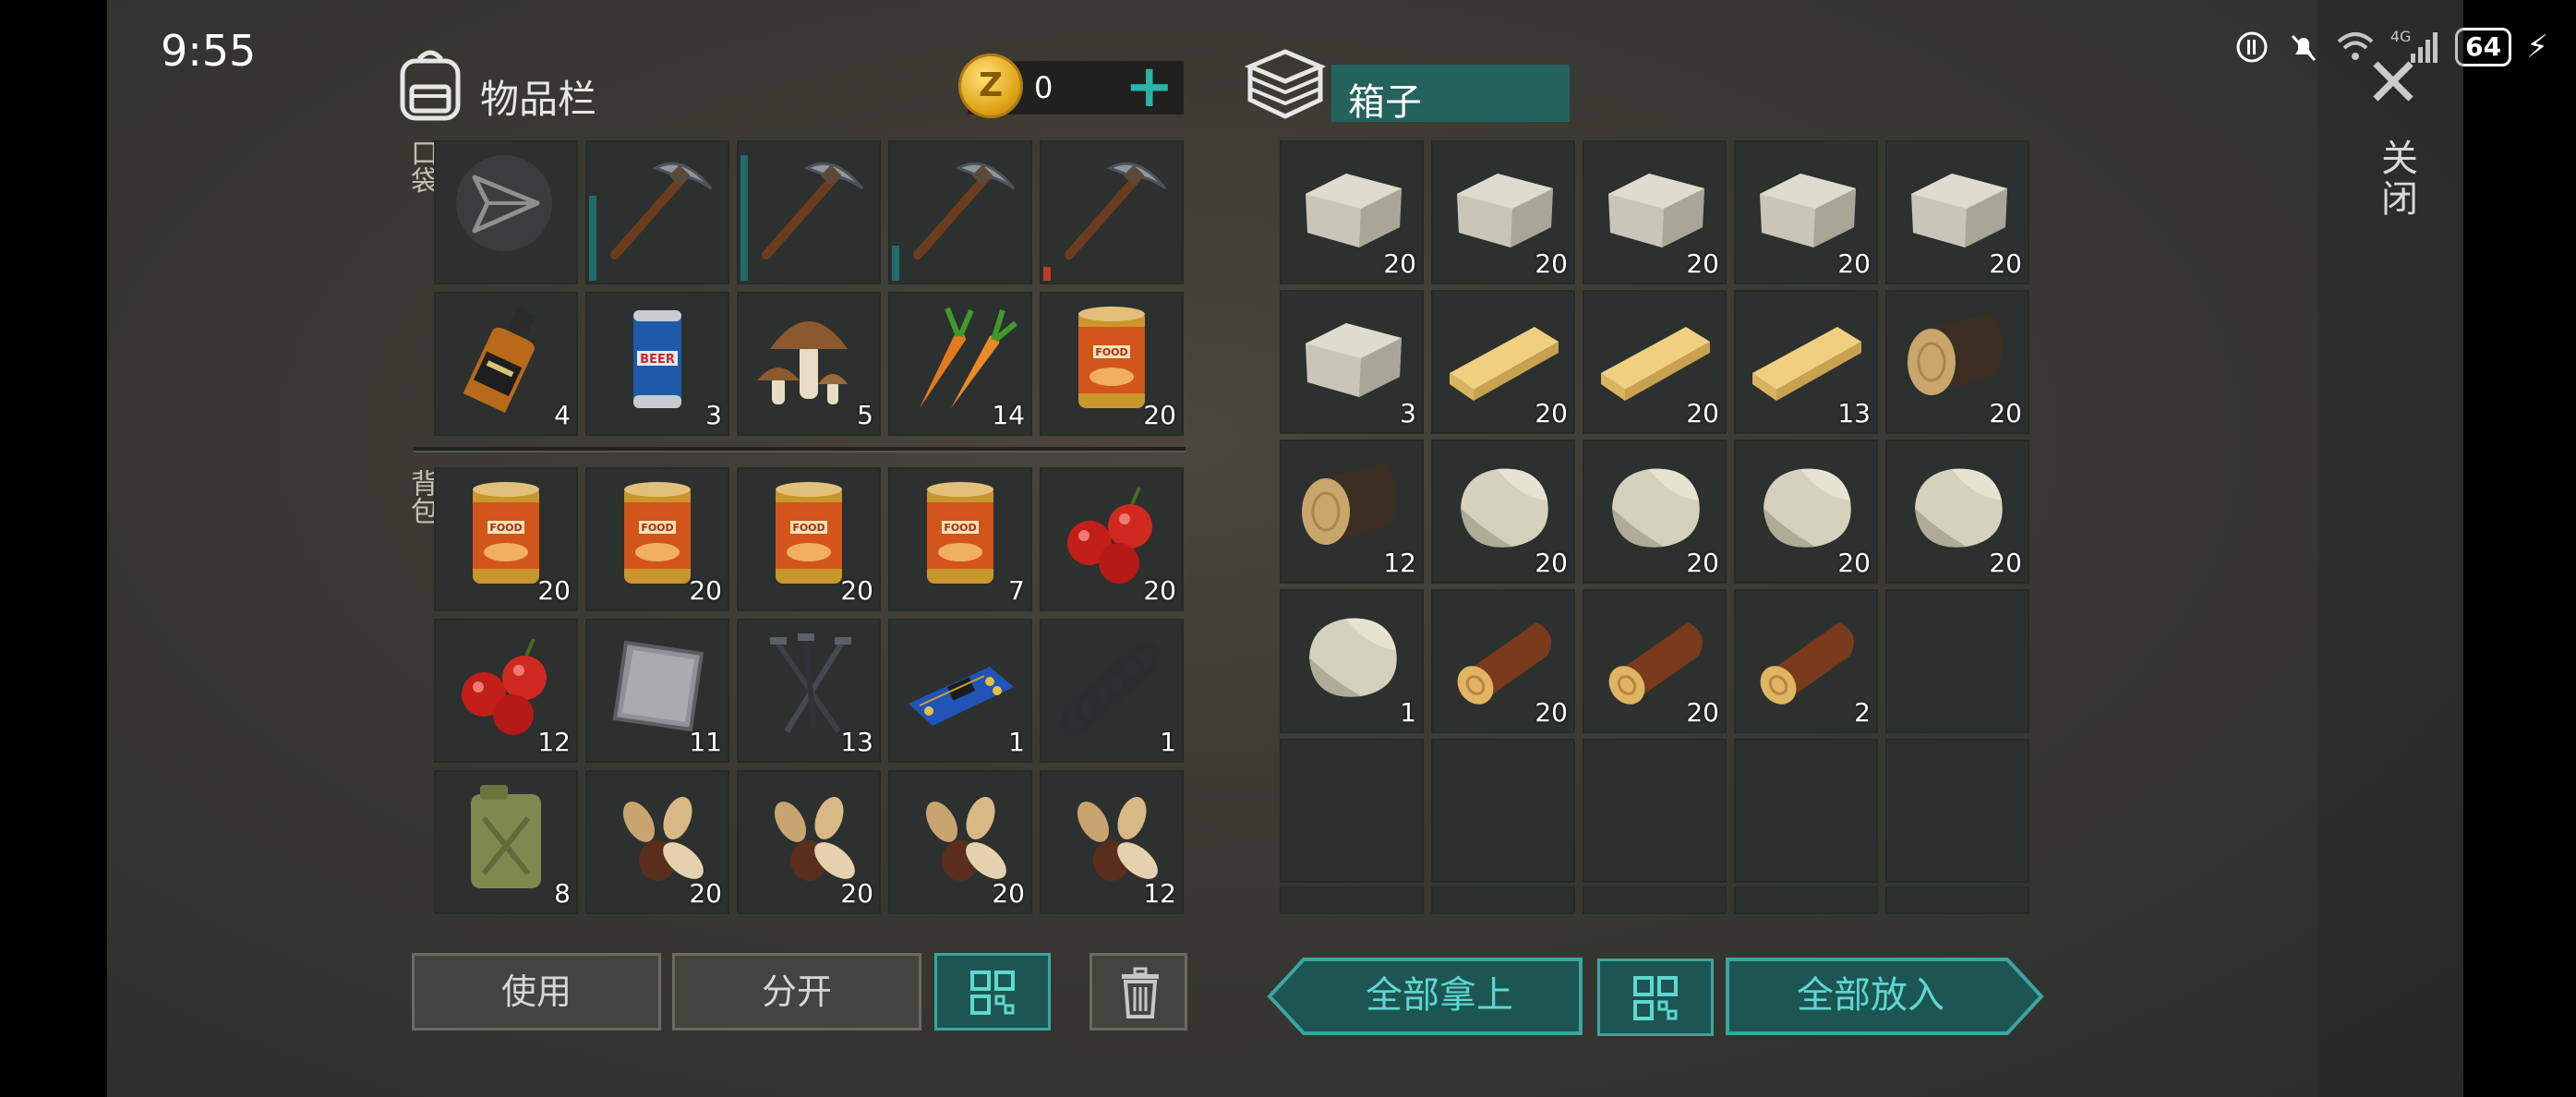 The image size is (2576, 1097). What do you see at coordinates (1862, 713) in the screenshot?
I see `item-count: 2` at bounding box center [1862, 713].